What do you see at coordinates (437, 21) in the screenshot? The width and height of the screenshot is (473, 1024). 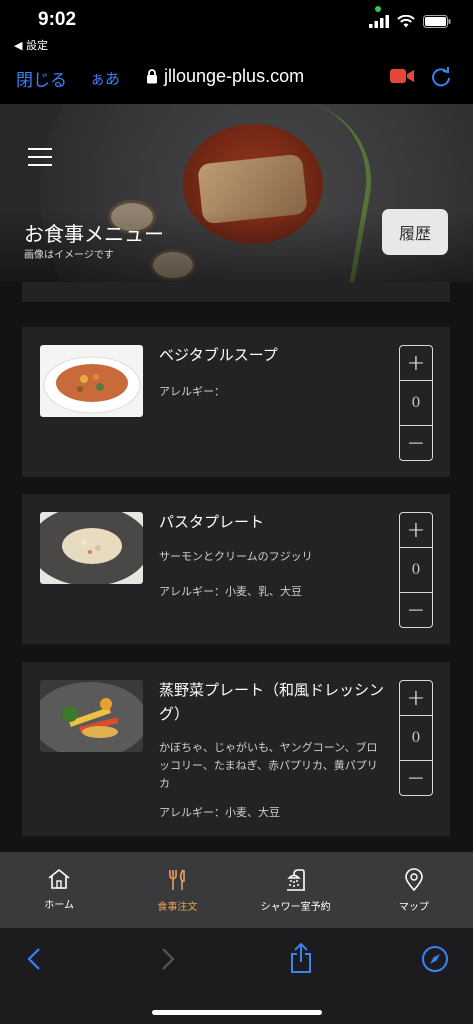 I see `battery-icon` at bounding box center [437, 21].